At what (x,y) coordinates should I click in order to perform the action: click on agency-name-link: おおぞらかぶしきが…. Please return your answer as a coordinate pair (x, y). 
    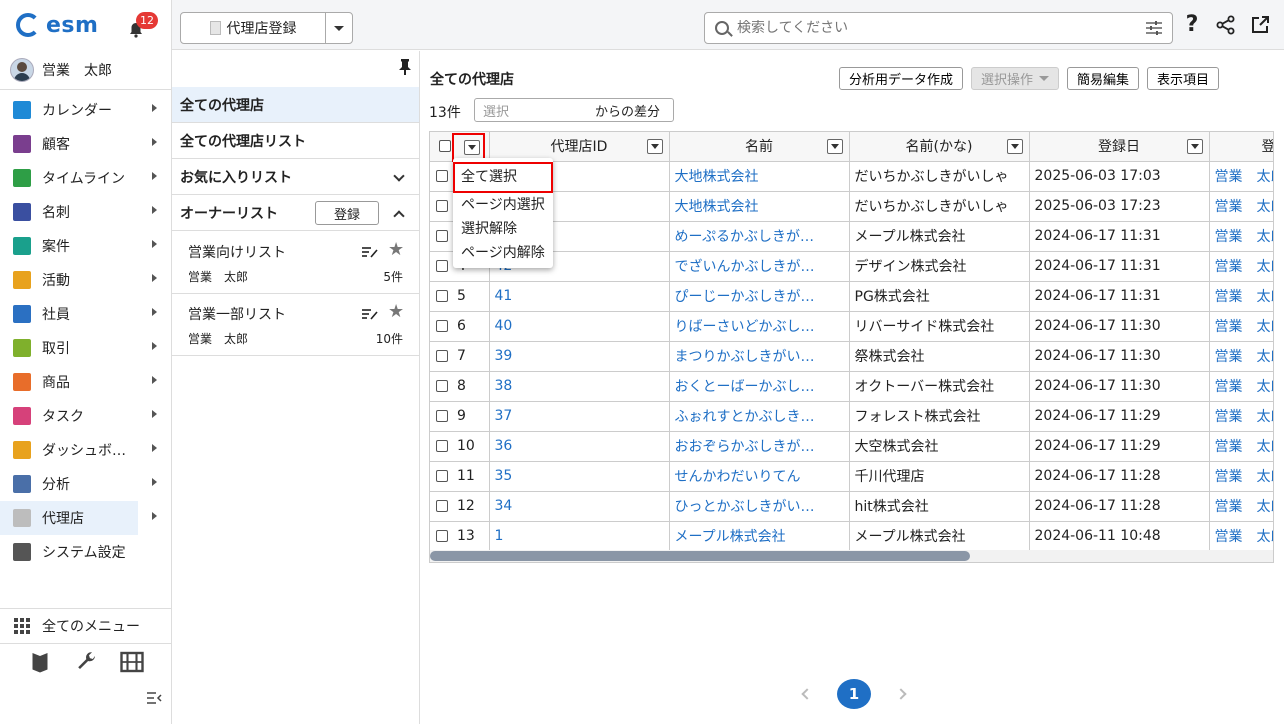
    Looking at the image, I should click on (759, 446).